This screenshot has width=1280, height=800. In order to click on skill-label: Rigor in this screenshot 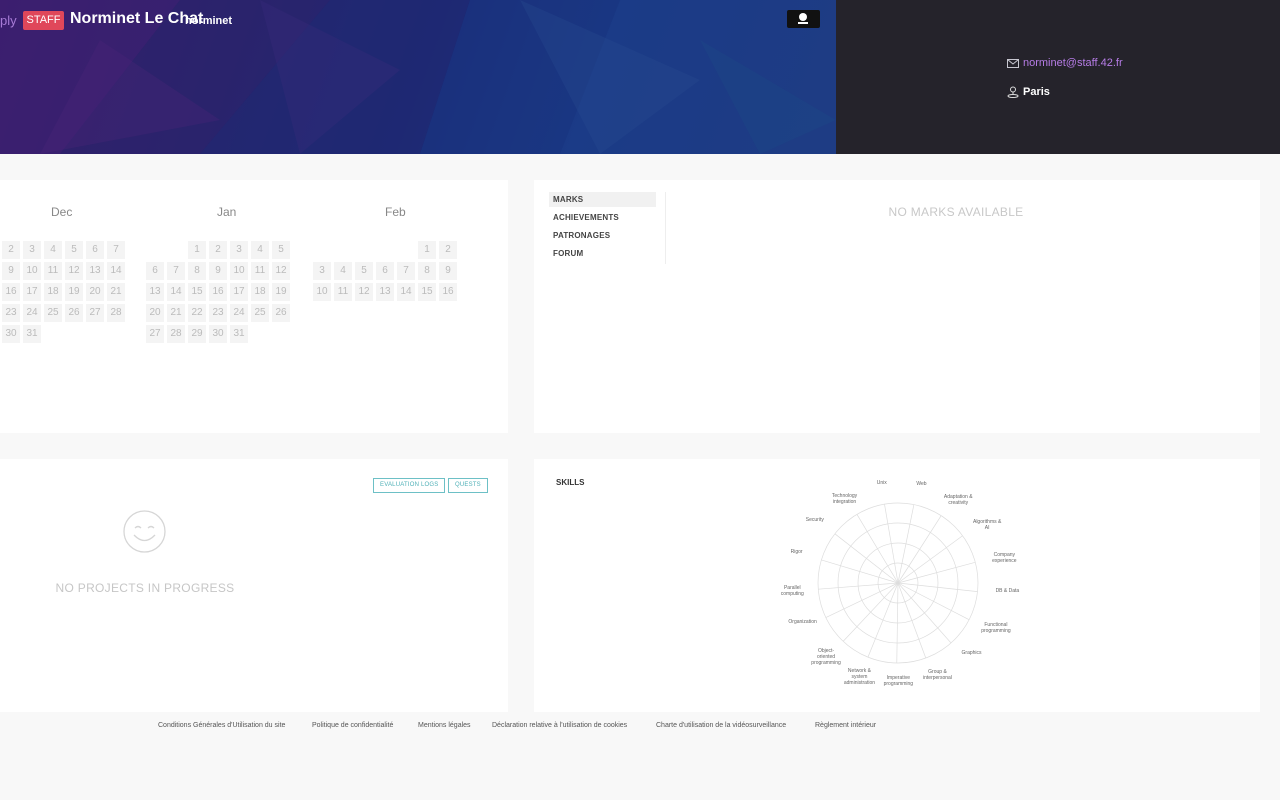, I will do `click(796, 551)`.